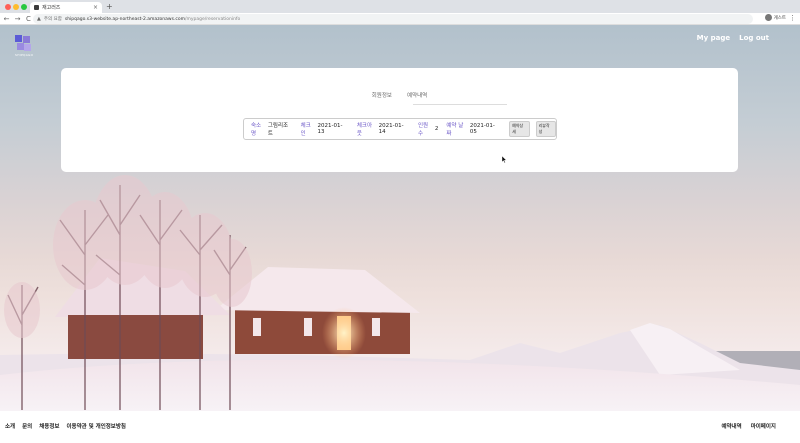 This screenshot has width=800, height=443. What do you see at coordinates (17, 19) in the screenshot?
I see `forward-button: →` at bounding box center [17, 19].